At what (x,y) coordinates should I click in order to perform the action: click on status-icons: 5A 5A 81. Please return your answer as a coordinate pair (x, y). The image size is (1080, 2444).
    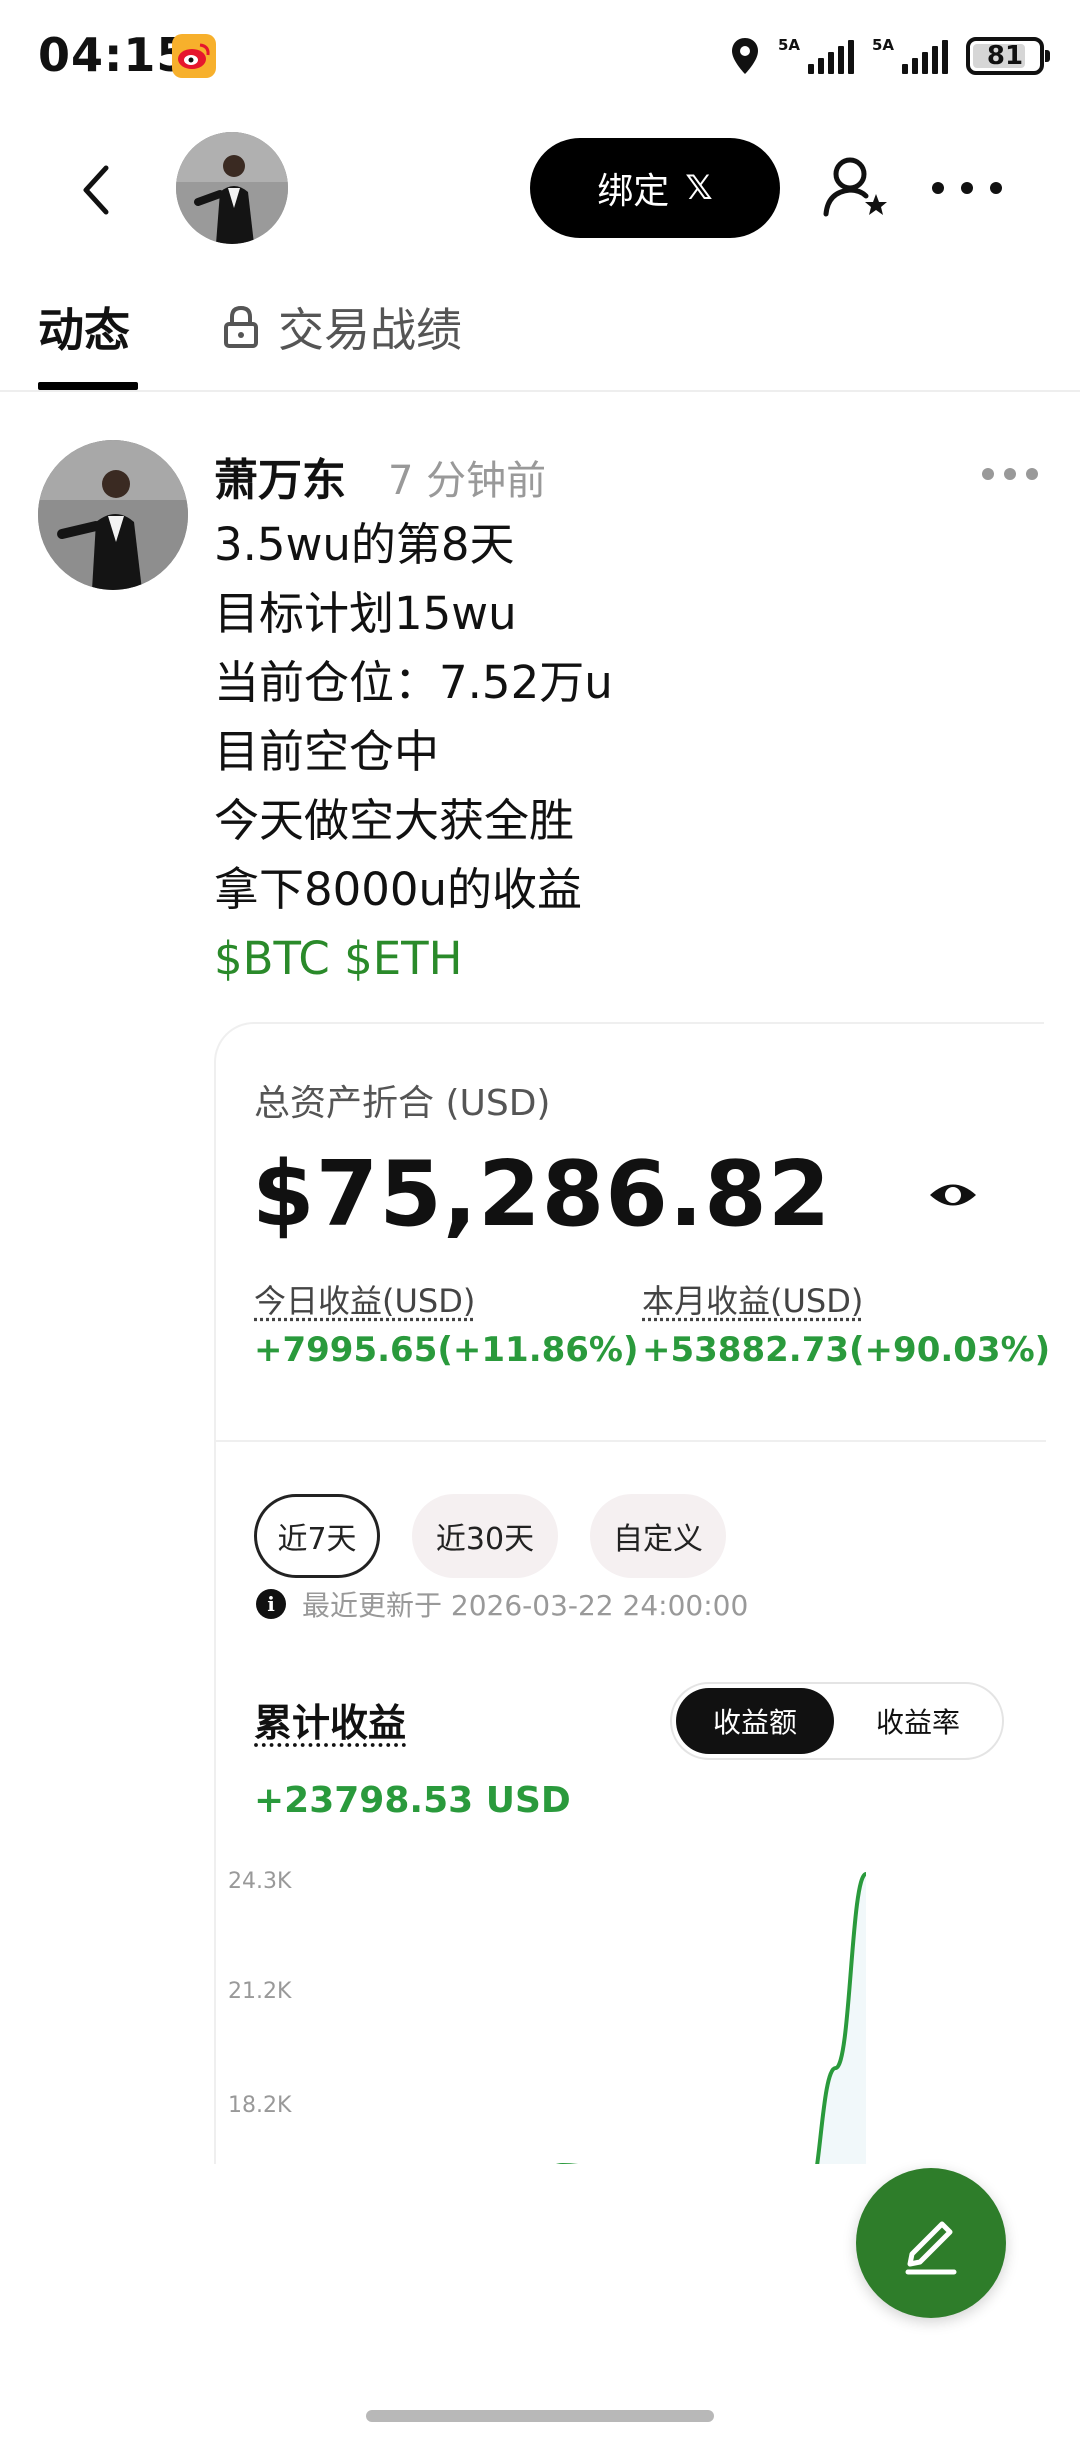
    Looking at the image, I should click on (890, 56).